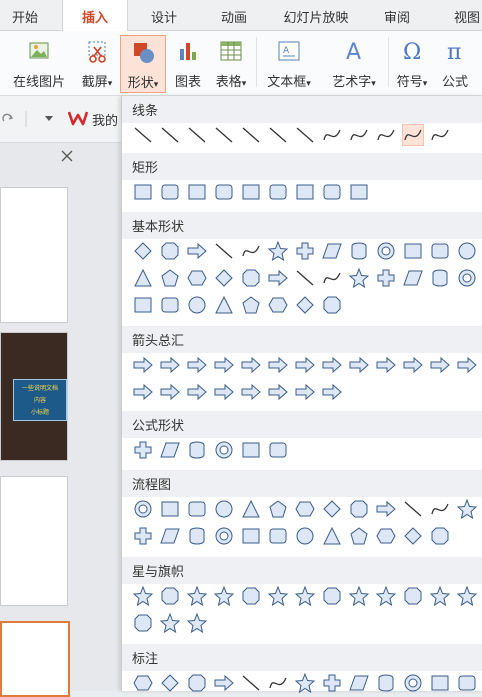 Image resolution: width=482 pixels, height=697 pixels. I want to click on shape-circle-icon, so click(467, 251).